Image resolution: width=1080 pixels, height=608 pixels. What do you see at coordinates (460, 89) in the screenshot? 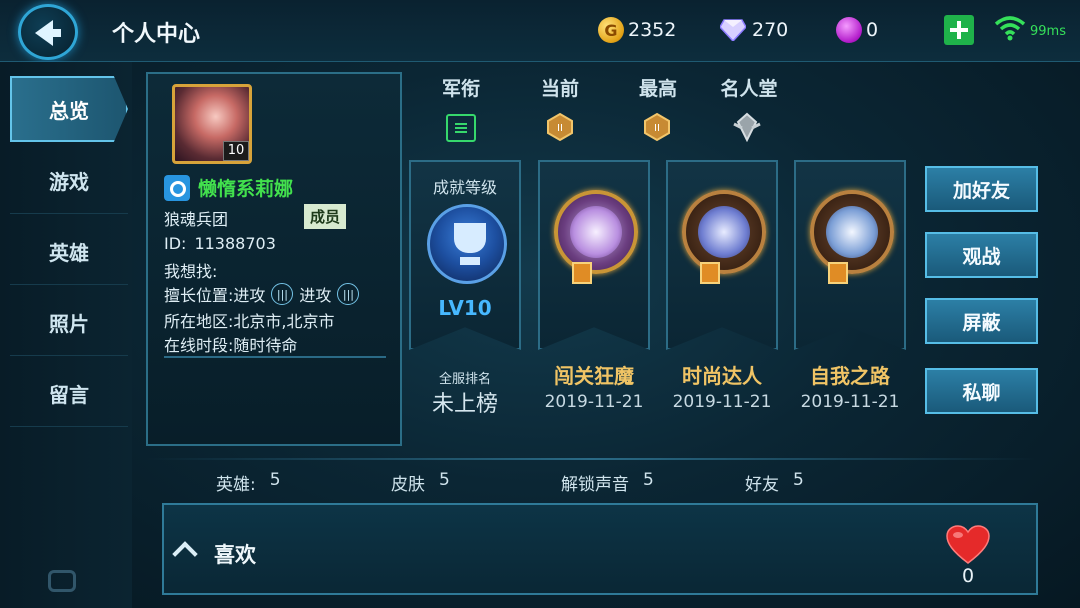
I see `rank-header-junxian: 军衔` at bounding box center [460, 89].